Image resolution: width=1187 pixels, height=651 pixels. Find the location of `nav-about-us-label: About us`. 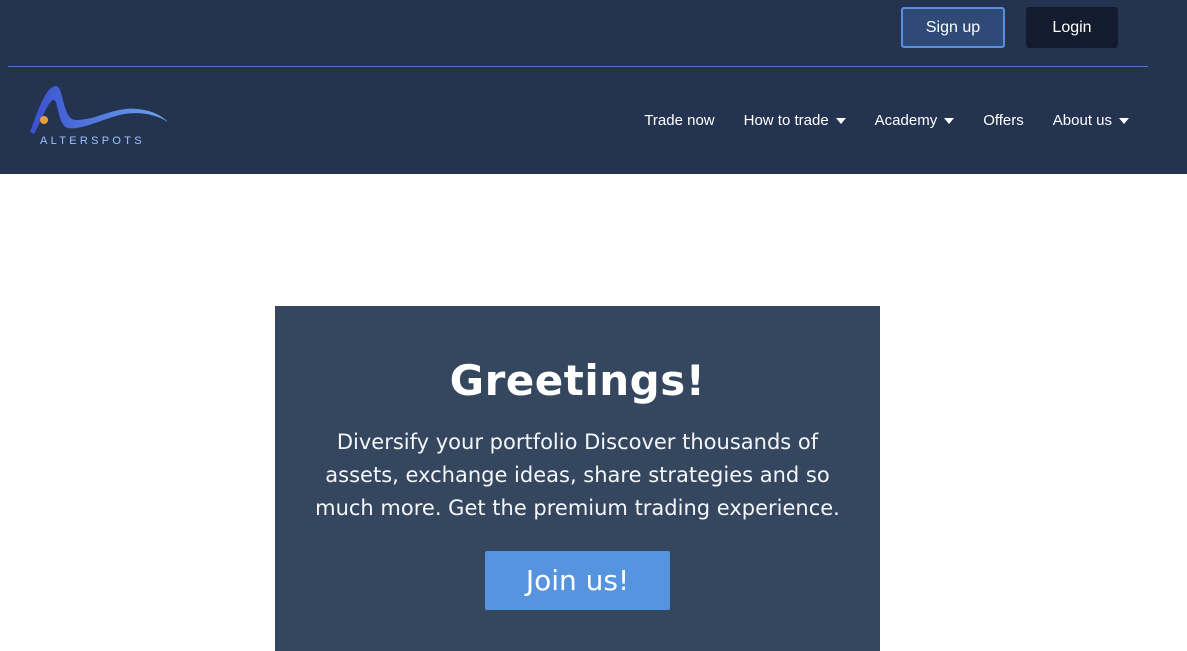

nav-about-us-label: About us is located at coordinates (1082, 120).